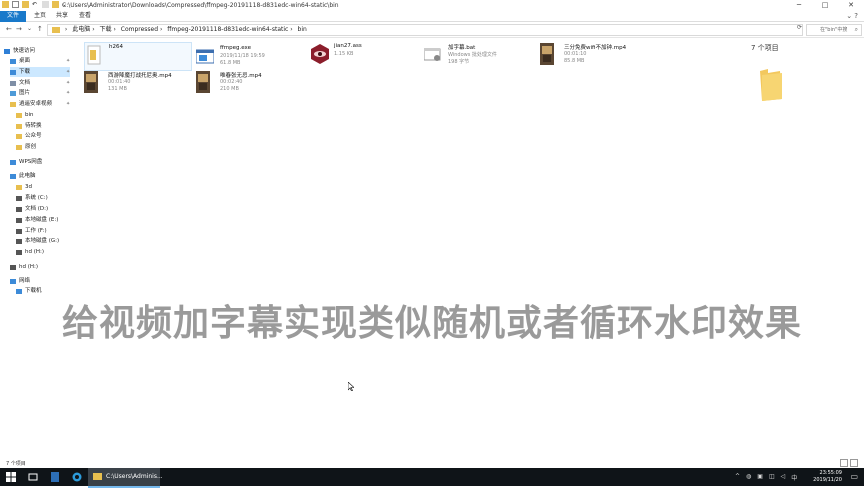  I want to click on sidebar-item-label: WPS网盘, so click(31, 162).